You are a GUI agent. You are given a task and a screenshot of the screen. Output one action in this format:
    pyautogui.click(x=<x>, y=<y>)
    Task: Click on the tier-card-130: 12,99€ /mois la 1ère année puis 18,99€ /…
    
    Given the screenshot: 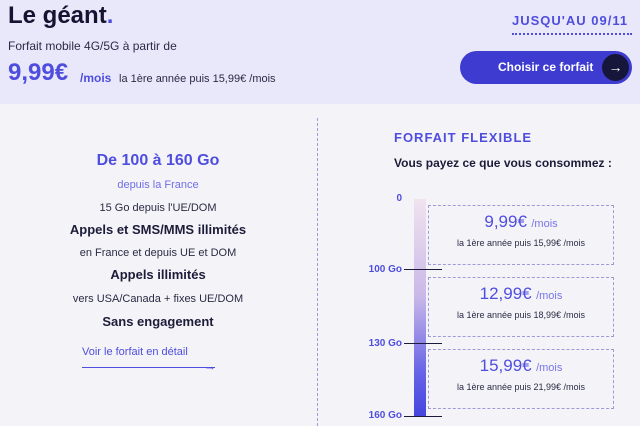 What is the action you would take?
    pyautogui.click(x=521, y=307)
    